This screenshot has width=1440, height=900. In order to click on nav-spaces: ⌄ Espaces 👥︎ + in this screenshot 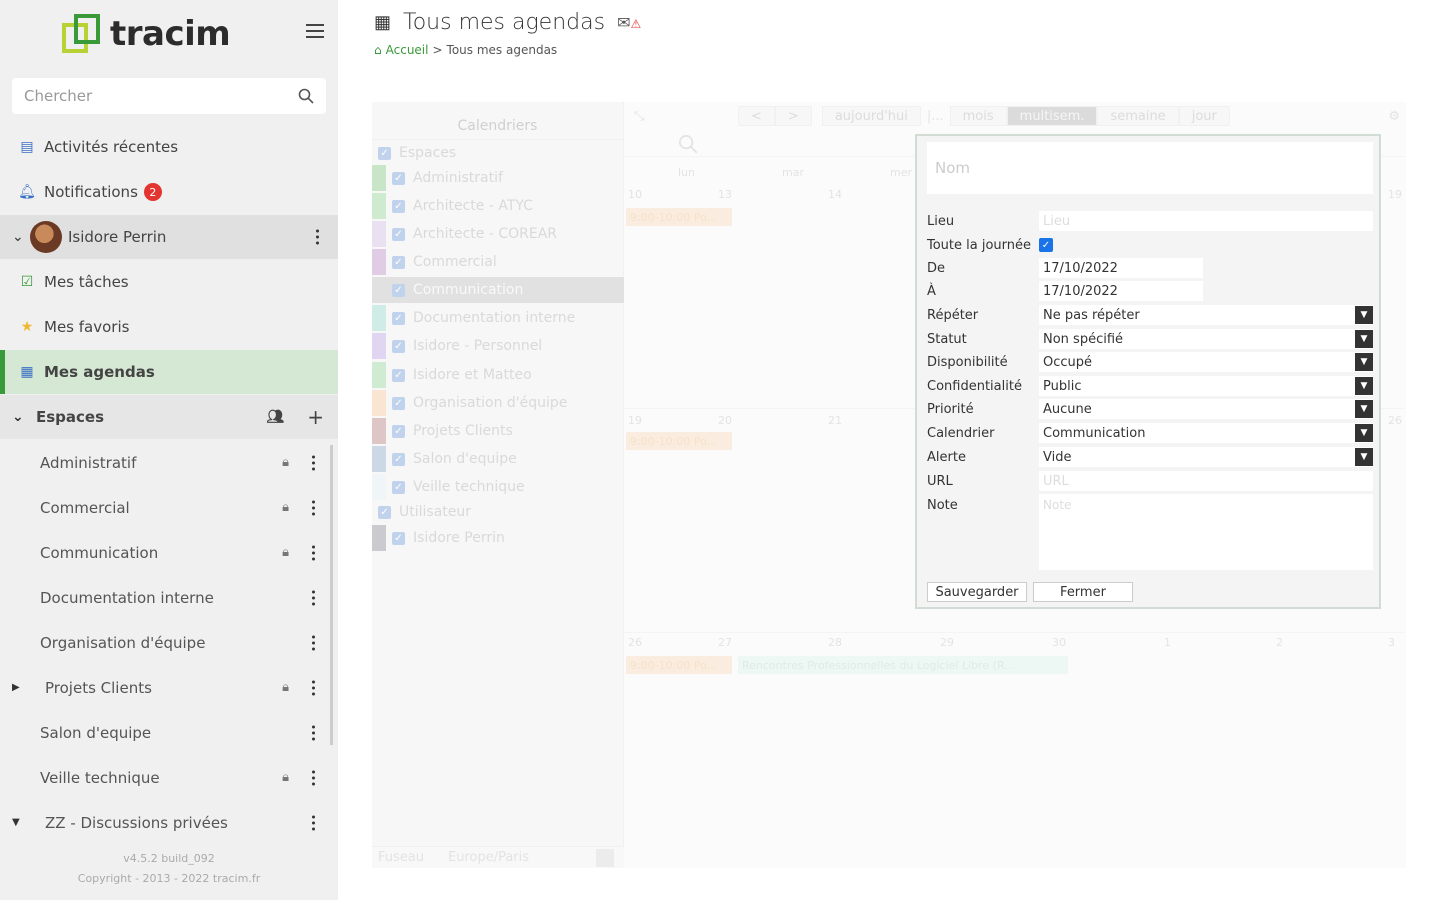, I will do `click(169, 417)`.